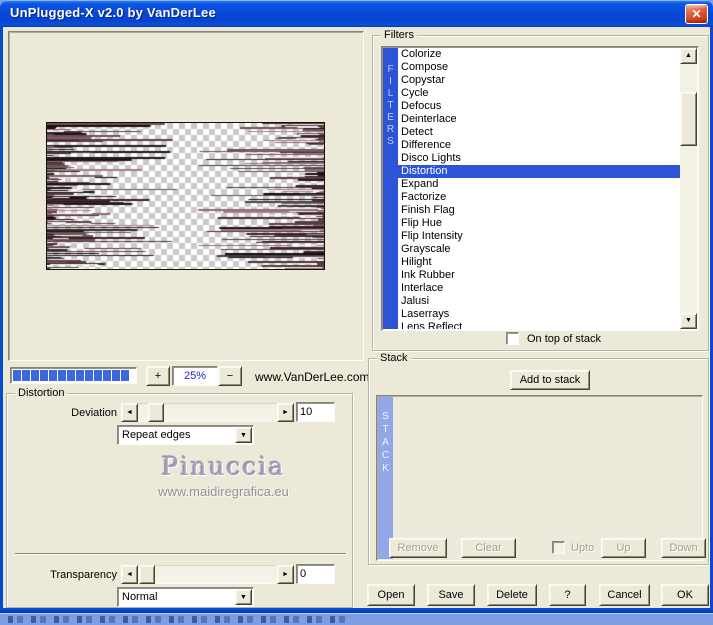 This screenshot has width=713, height=625. I want to click on filter-item: Factorize, so click(539, 197).